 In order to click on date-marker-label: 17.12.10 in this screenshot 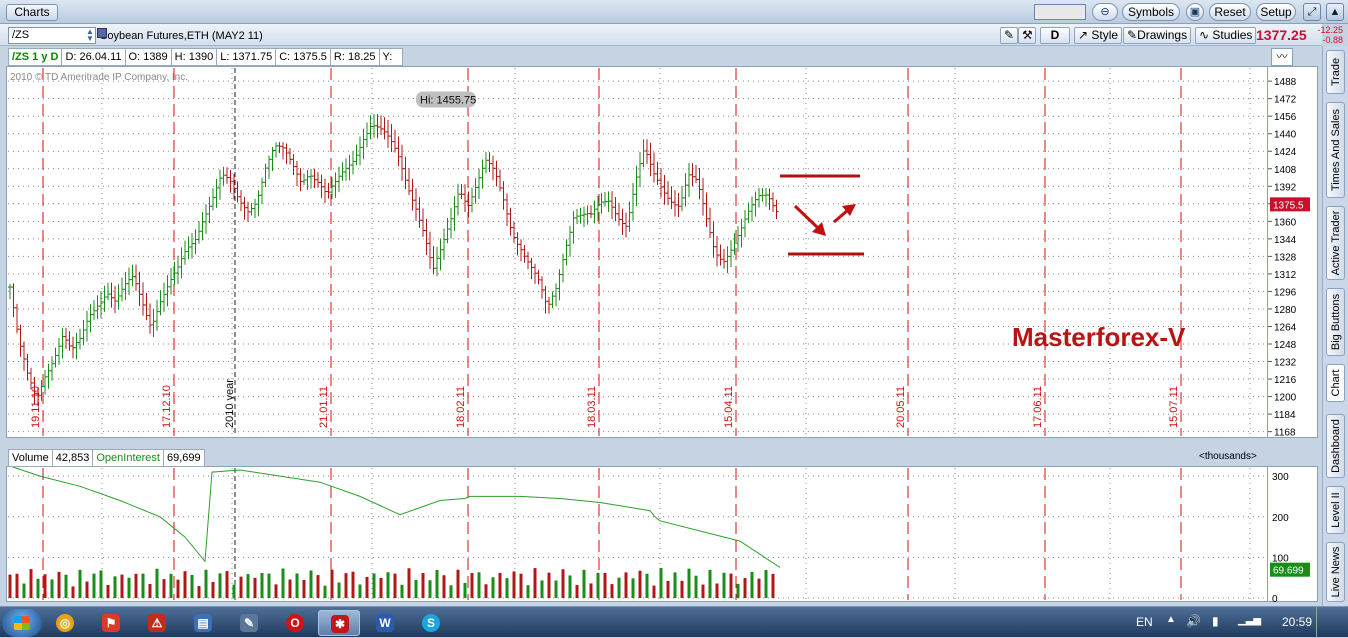, I will do `click(167, 406)`.